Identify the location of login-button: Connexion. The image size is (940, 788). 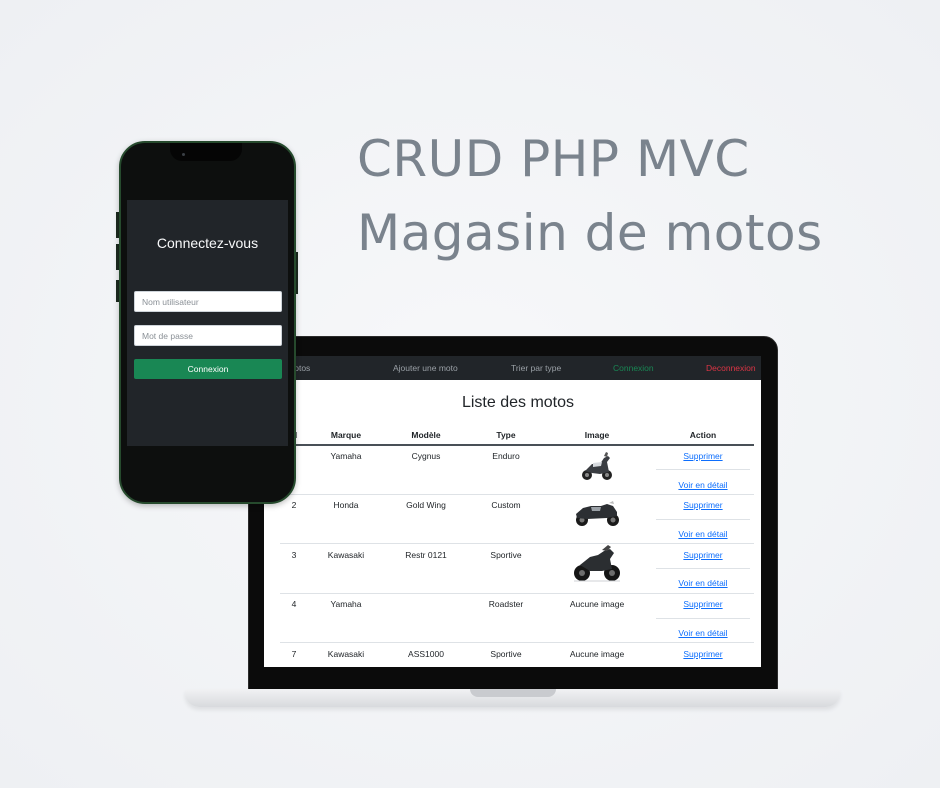
(208, 369).